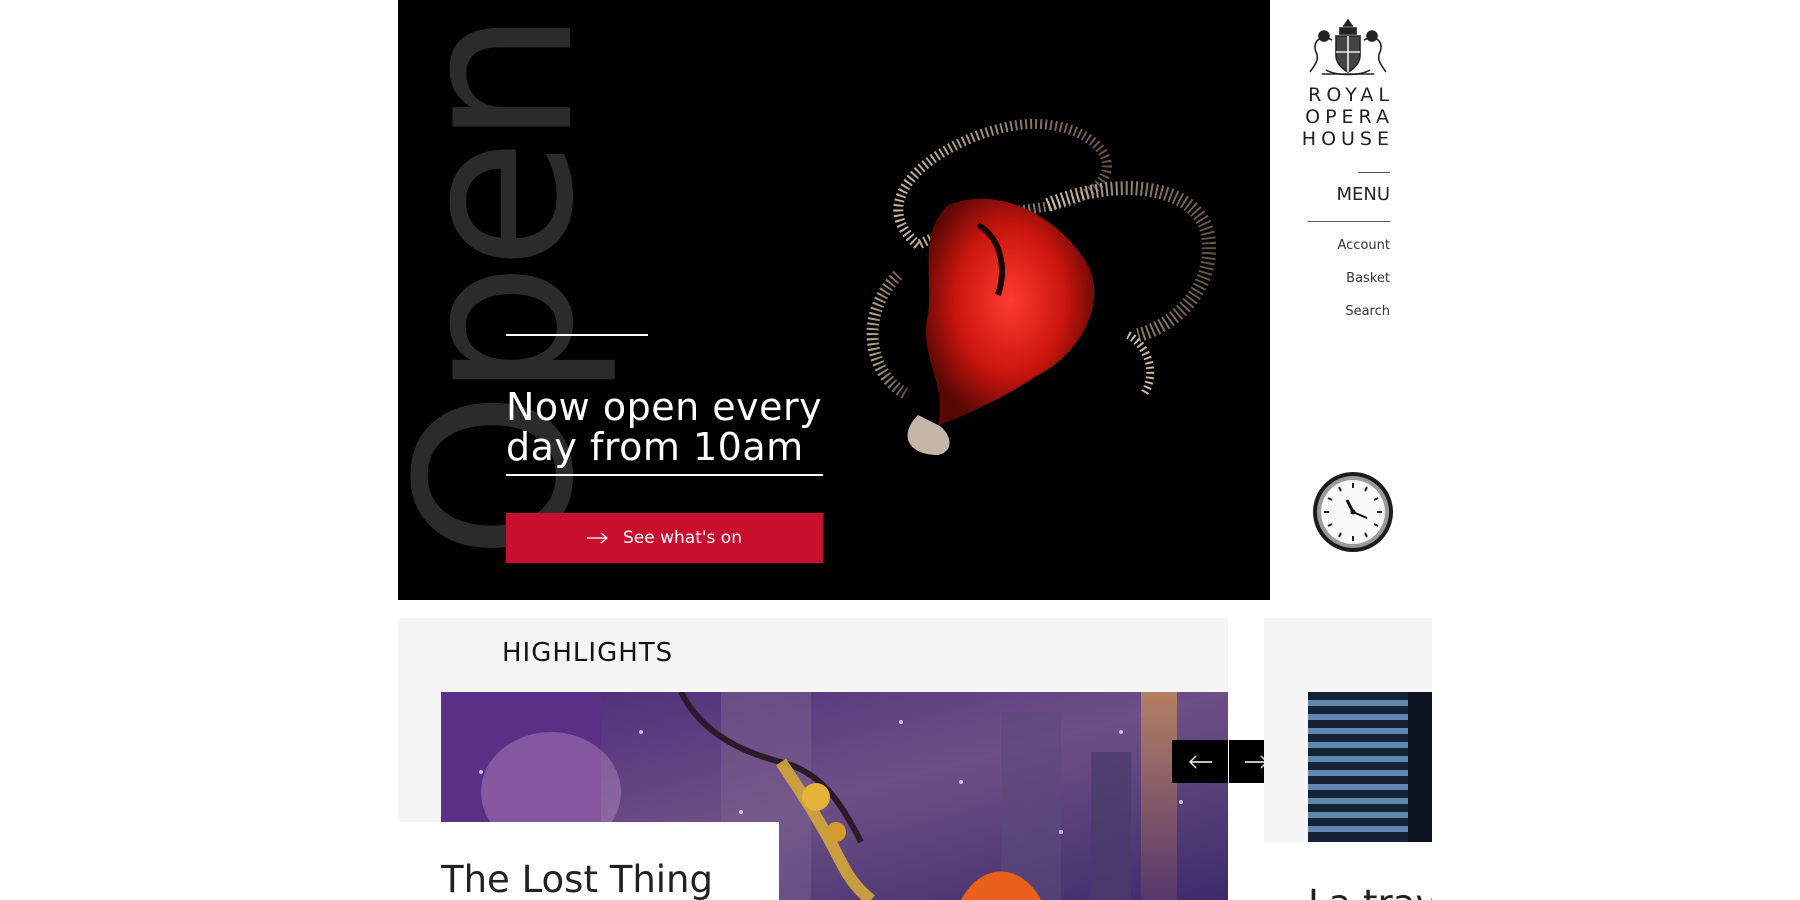 The image size is (1800, 900). I want to click on see-whats-on-button: See what's on, so click(664, 538).